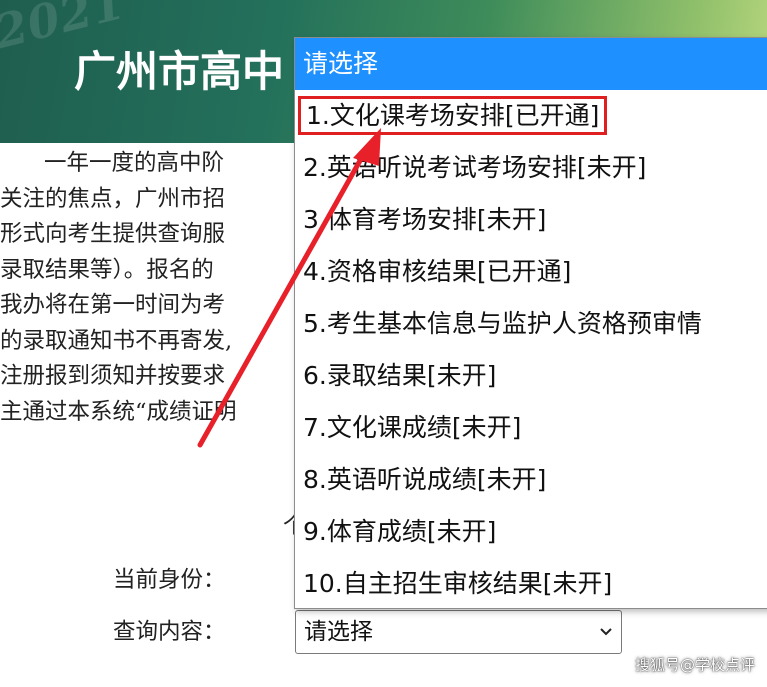 The height and width of the screenshot is (687, 767). I want to click on intro-line: 一年一度的高中阶, so click(134, 163).